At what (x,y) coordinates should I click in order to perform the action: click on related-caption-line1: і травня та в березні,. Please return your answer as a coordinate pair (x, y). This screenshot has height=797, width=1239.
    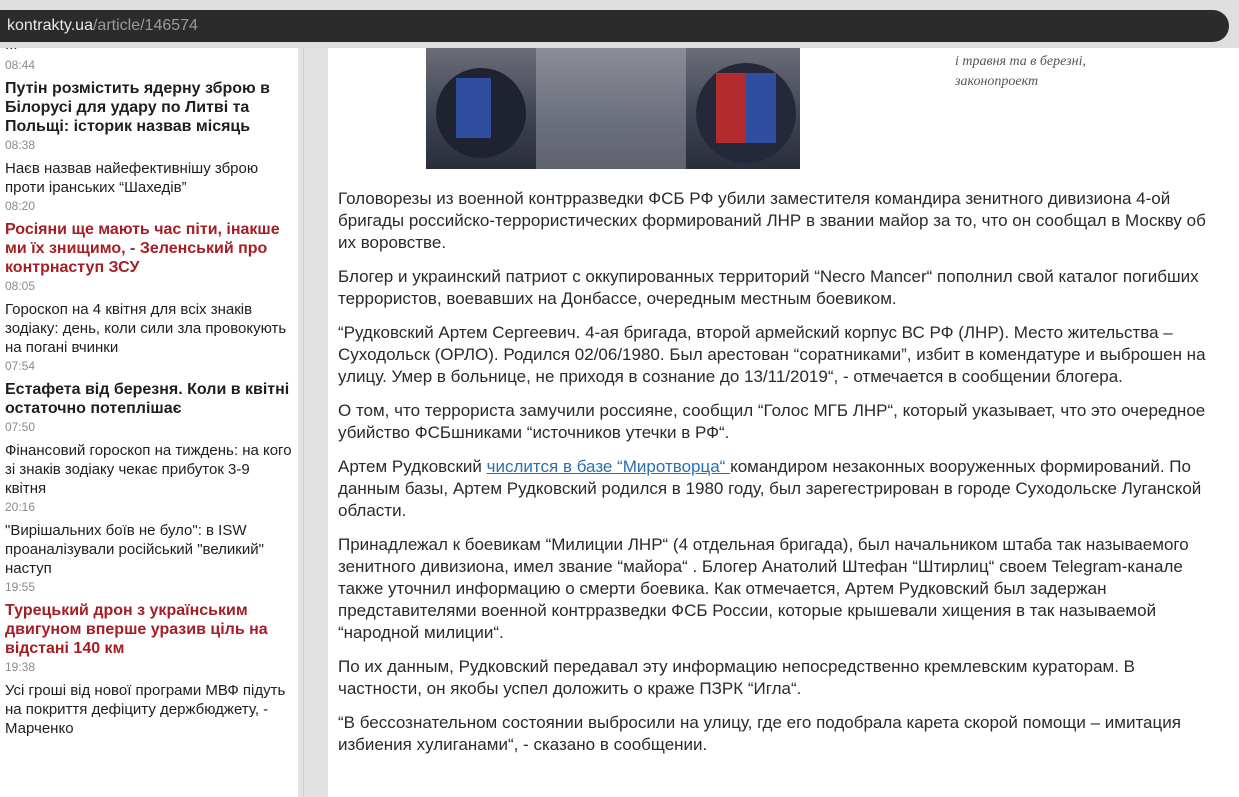
    Looking at the image, I should click on (1020, 61).